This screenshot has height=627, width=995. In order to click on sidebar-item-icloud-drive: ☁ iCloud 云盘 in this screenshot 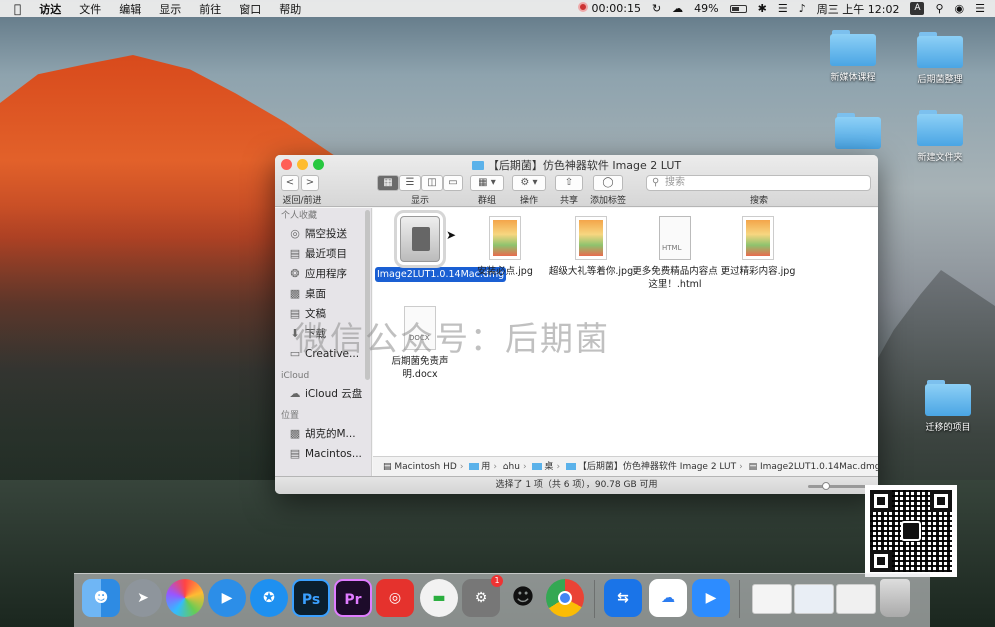, I will do `click(323, 394)`.